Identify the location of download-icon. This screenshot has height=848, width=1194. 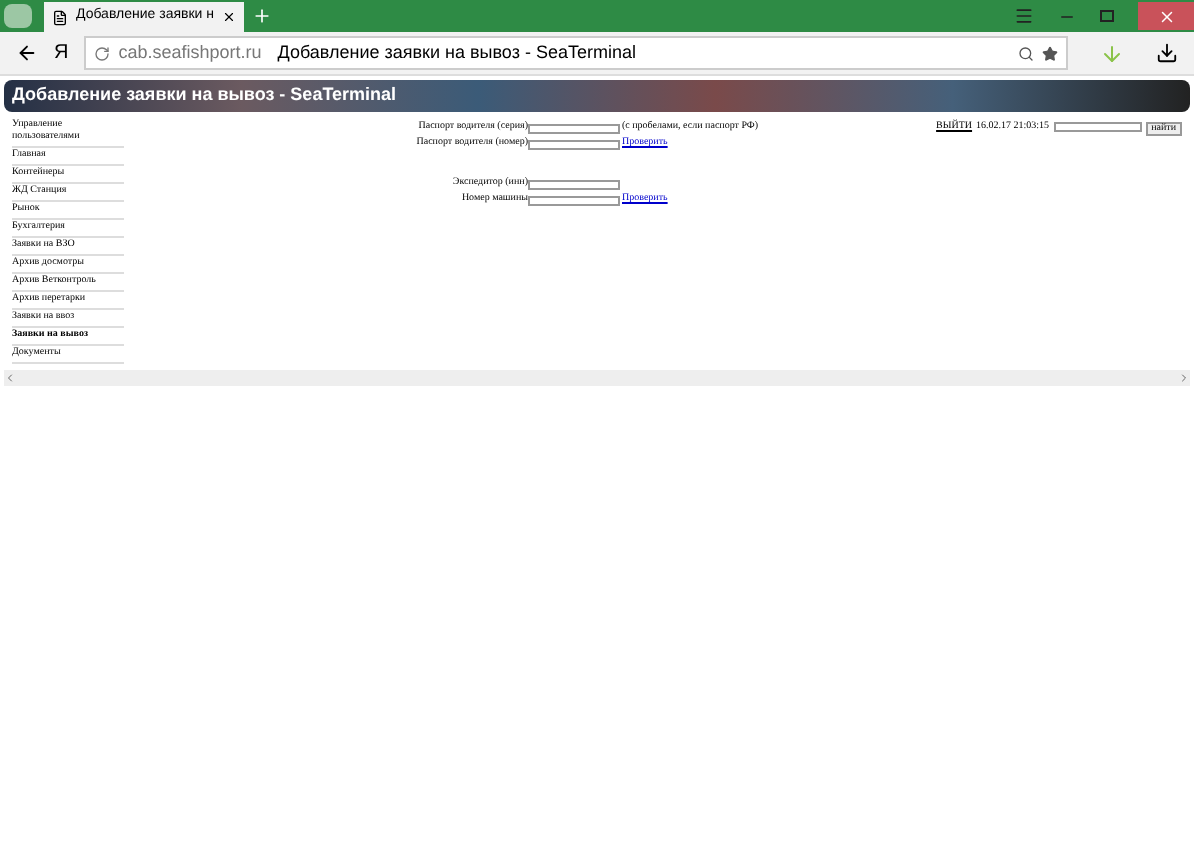
(1167, 53).